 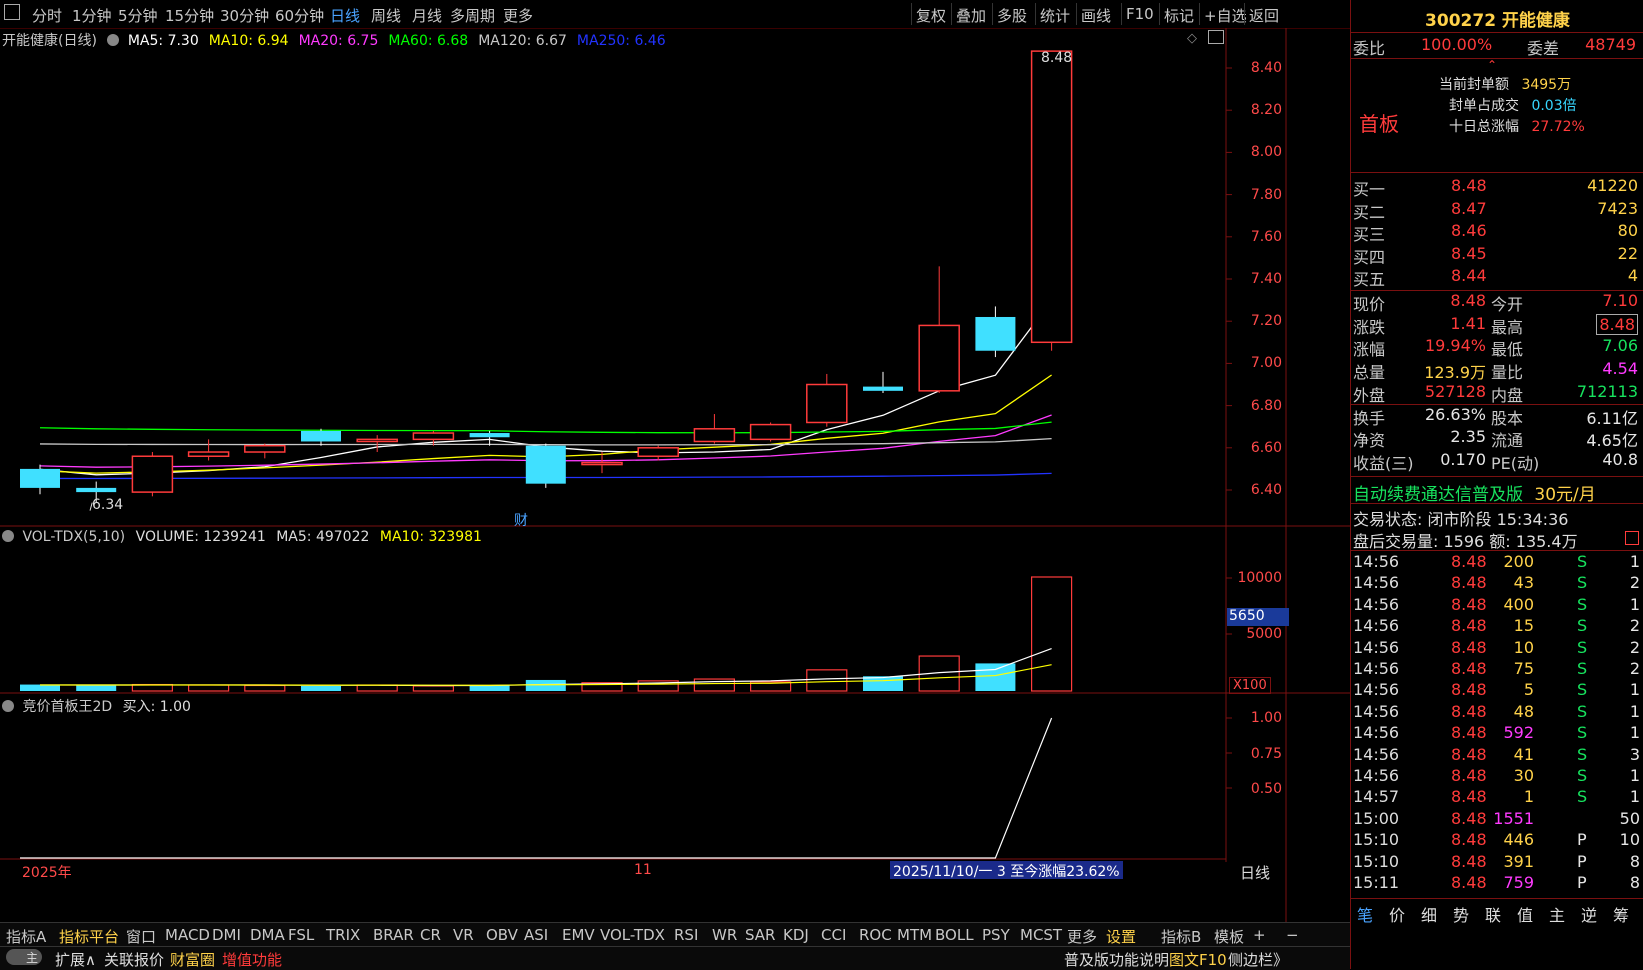 I want to click on side-tab: 价, so click(x=1397, y=914).